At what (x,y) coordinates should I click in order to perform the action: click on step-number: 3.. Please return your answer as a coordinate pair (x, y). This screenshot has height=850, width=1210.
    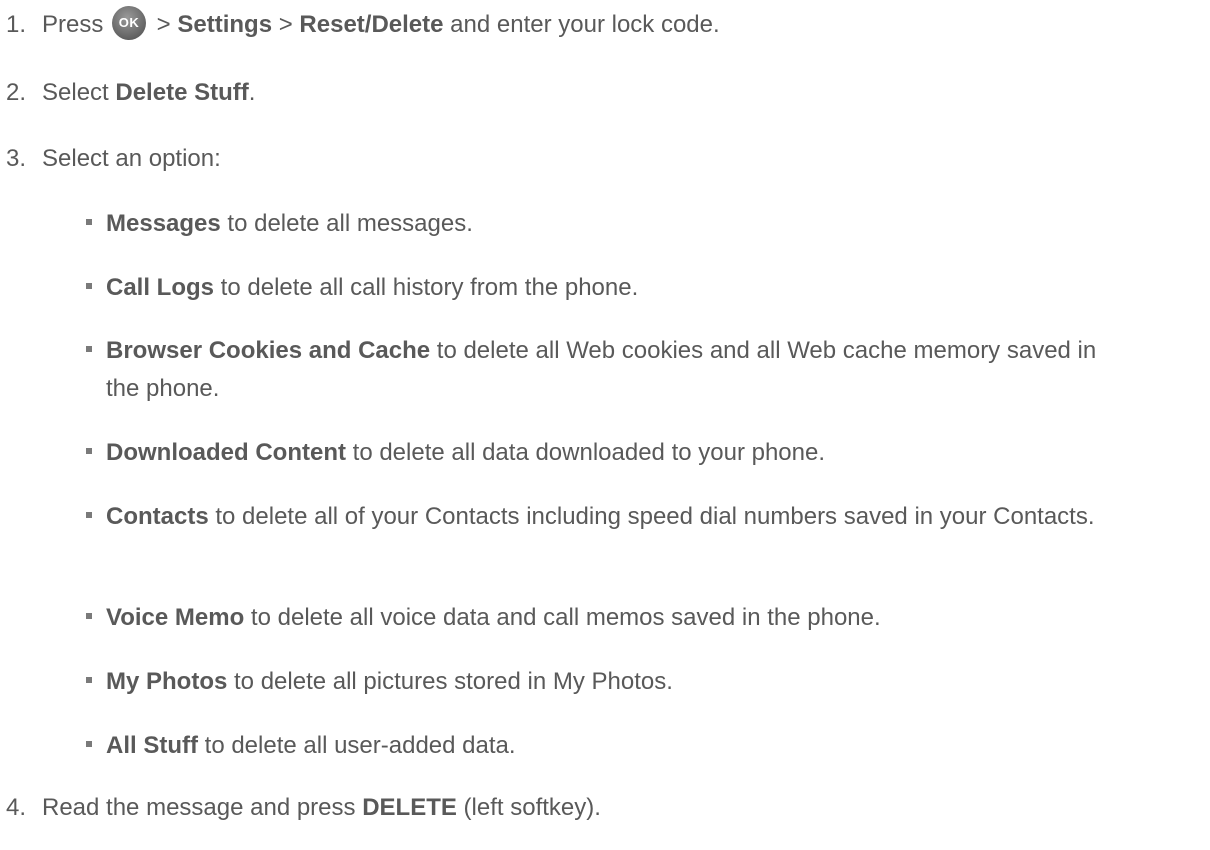
    Looking at the image, I should click on (16, 158).